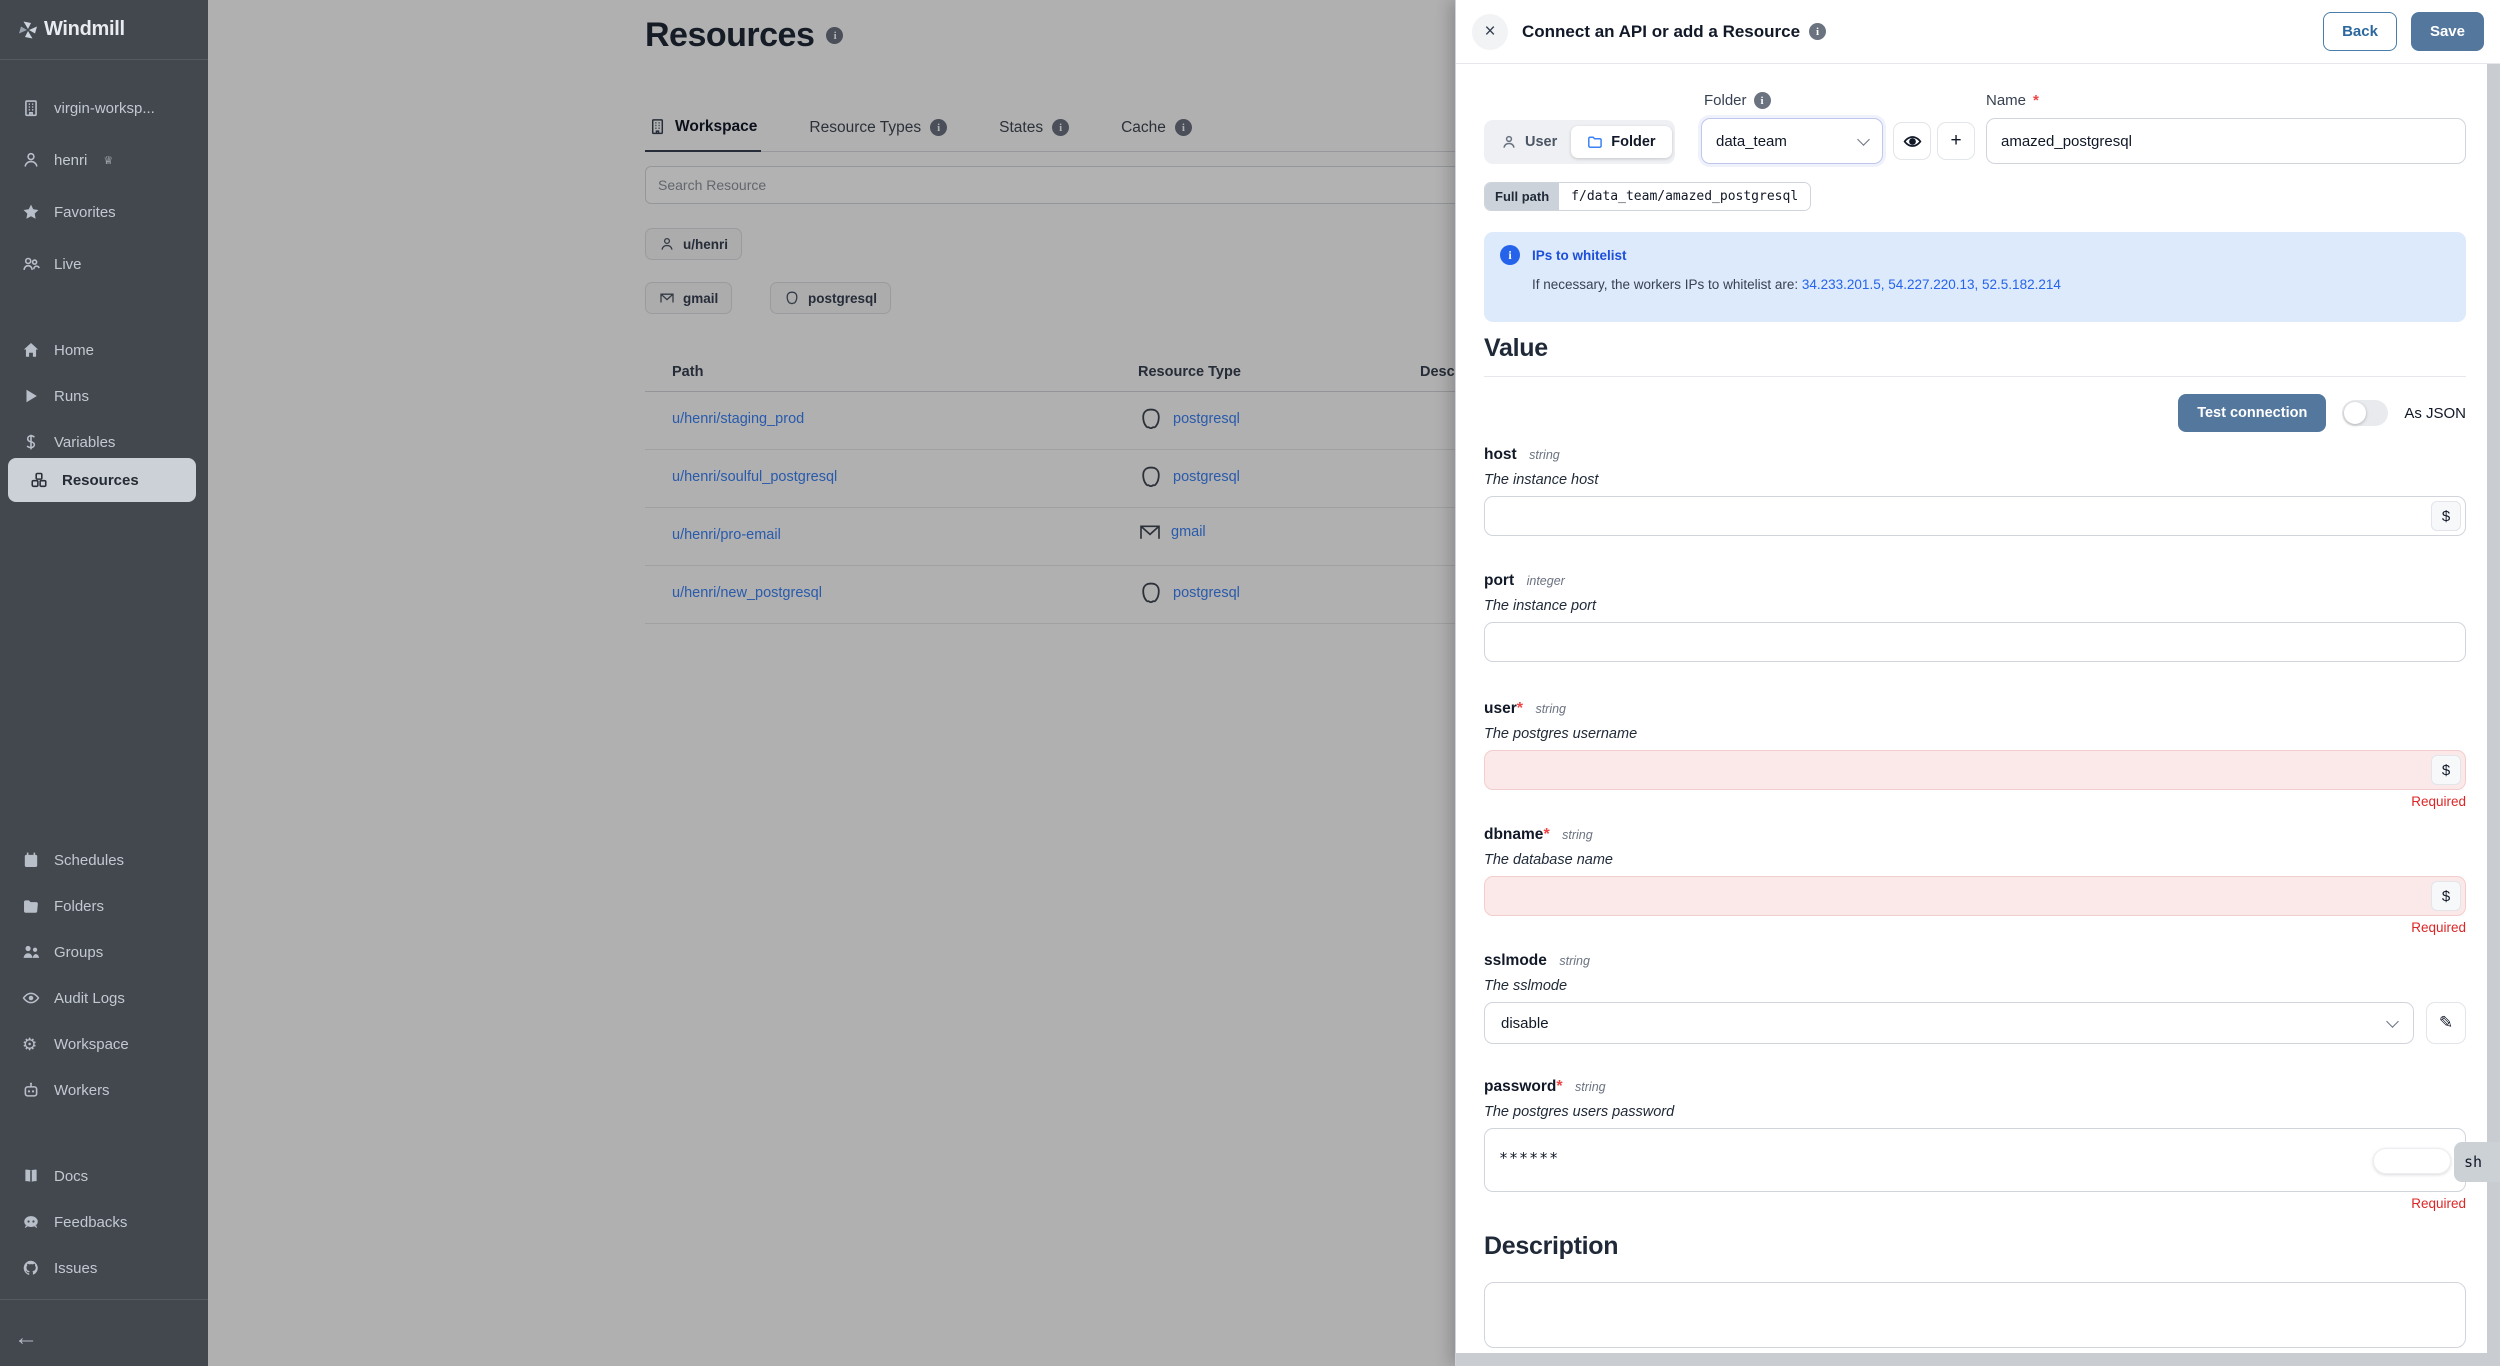  What do you see at coordinates (726, 535) in the screenshot?
I see `resource-path-link: u/henri/pro-email` at bounding box center [726, 535].